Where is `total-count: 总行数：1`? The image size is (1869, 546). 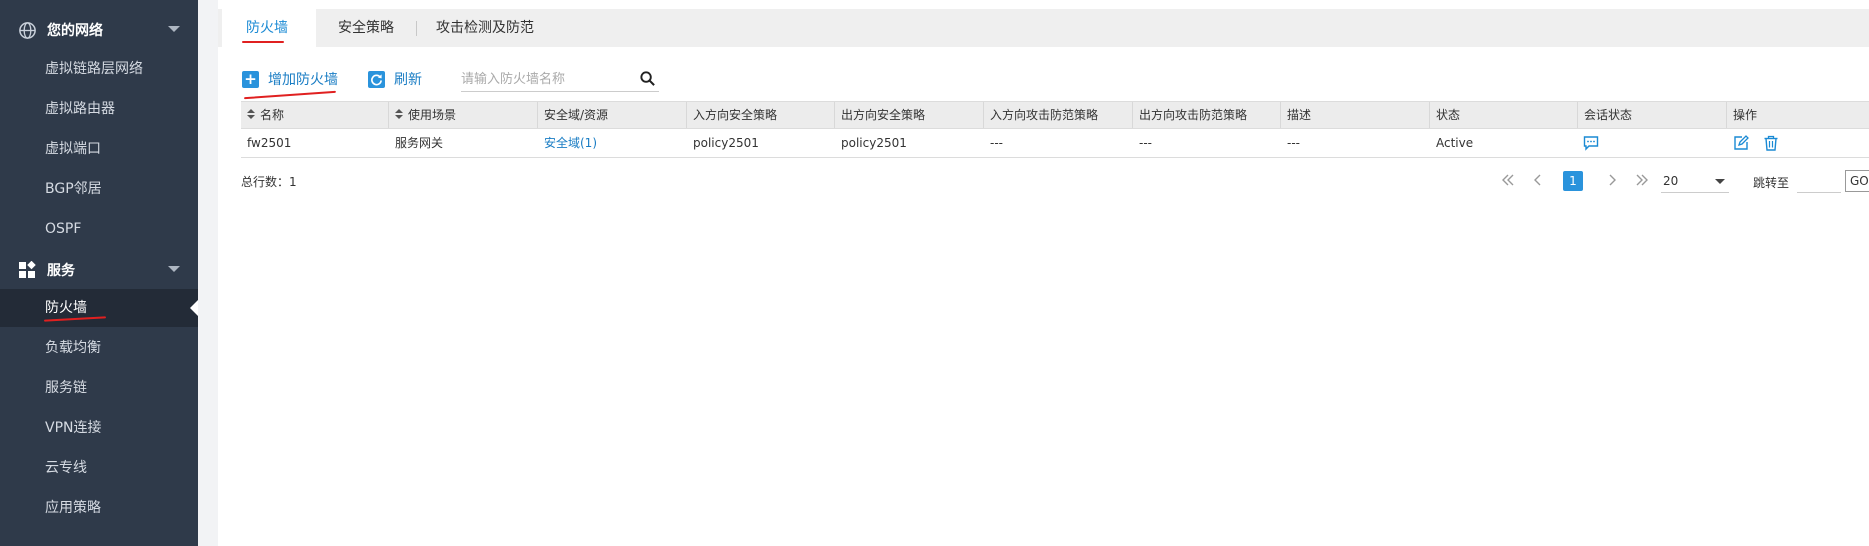
total-count: 总行数：1 is located at coordinates (269, 182).